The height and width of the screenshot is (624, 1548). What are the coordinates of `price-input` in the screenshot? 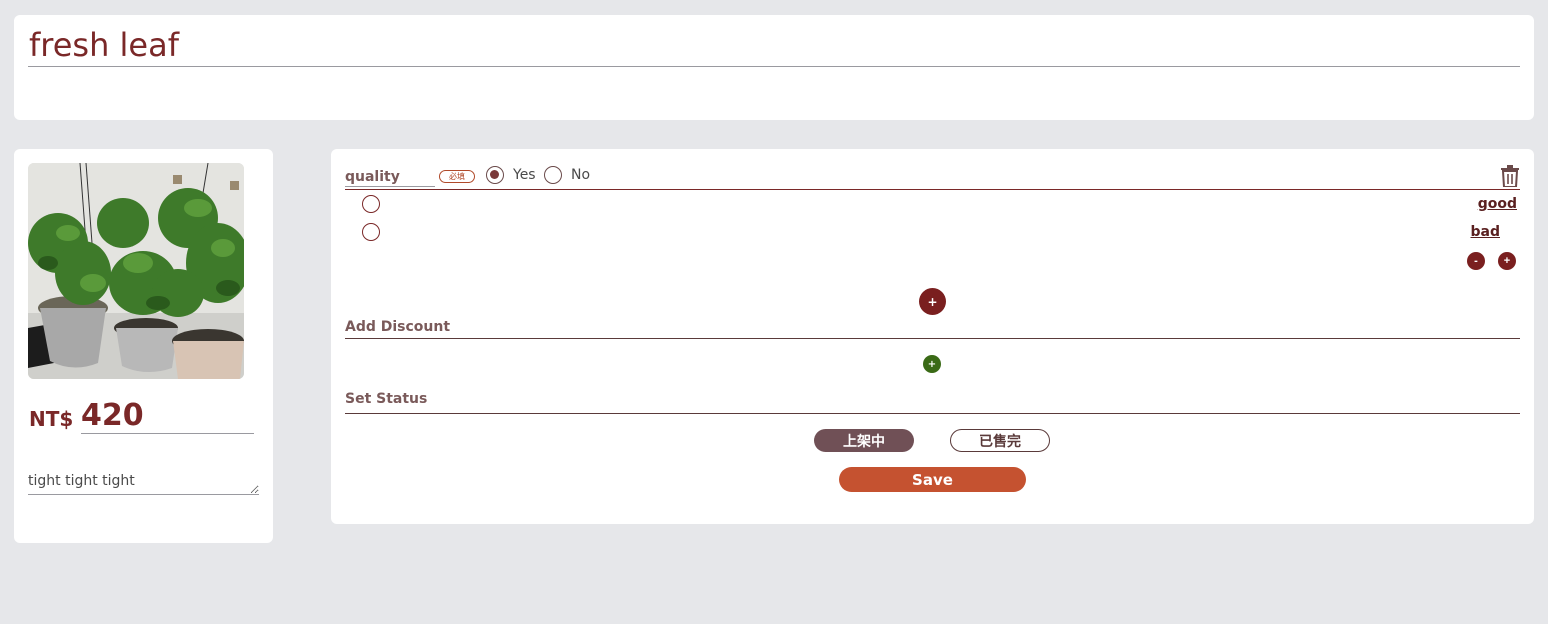 It's located at (167, 415).